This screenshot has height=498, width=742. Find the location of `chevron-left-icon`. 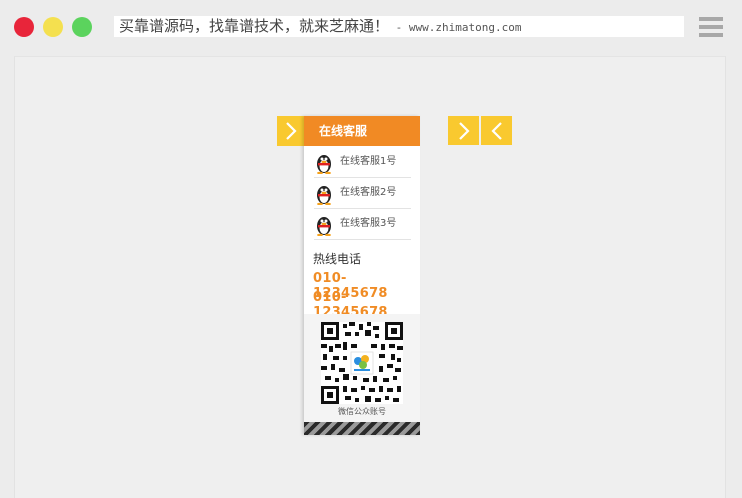

chevron-left-icon is located at coordinates (496, 131).